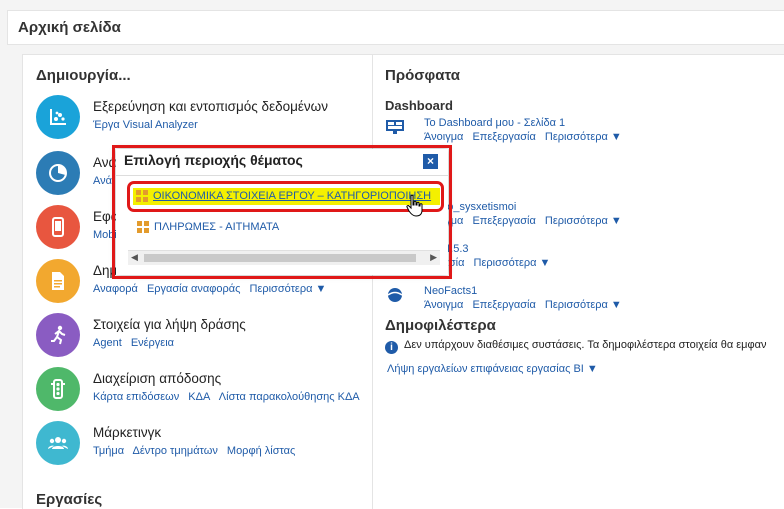 Image resolution: width=784 pixels, height=509 pixels. What do you see at coordinates (391, 347) in the screenshot?
I see `info-icon: i` at bounding box center [391, 347].